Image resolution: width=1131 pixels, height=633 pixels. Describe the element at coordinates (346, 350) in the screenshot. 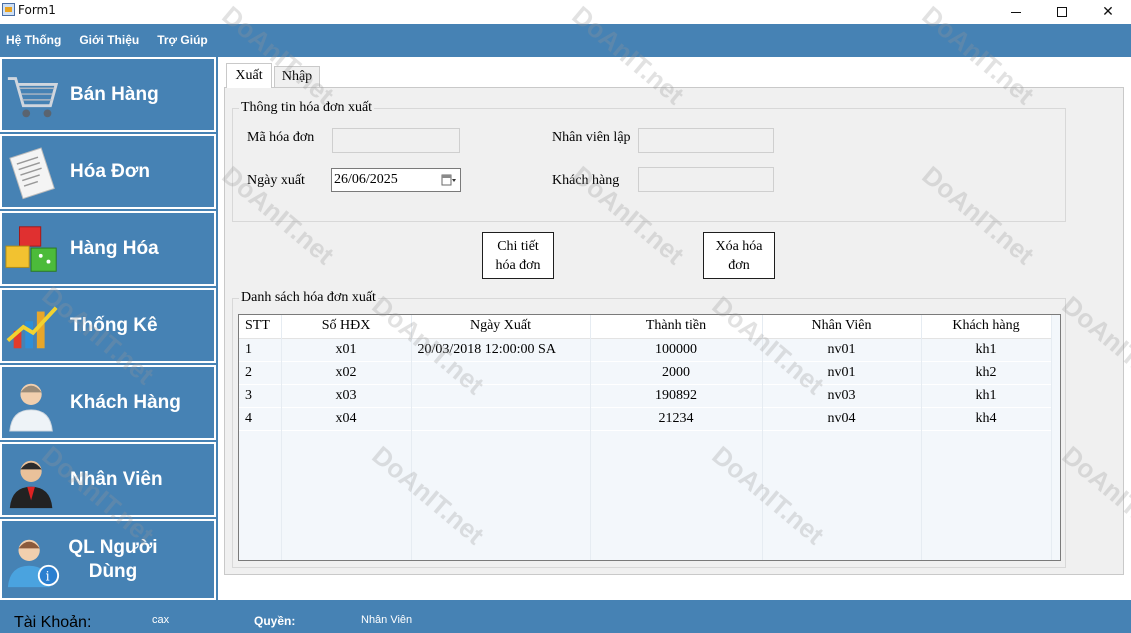

I see `table-cell: x01` at that location.